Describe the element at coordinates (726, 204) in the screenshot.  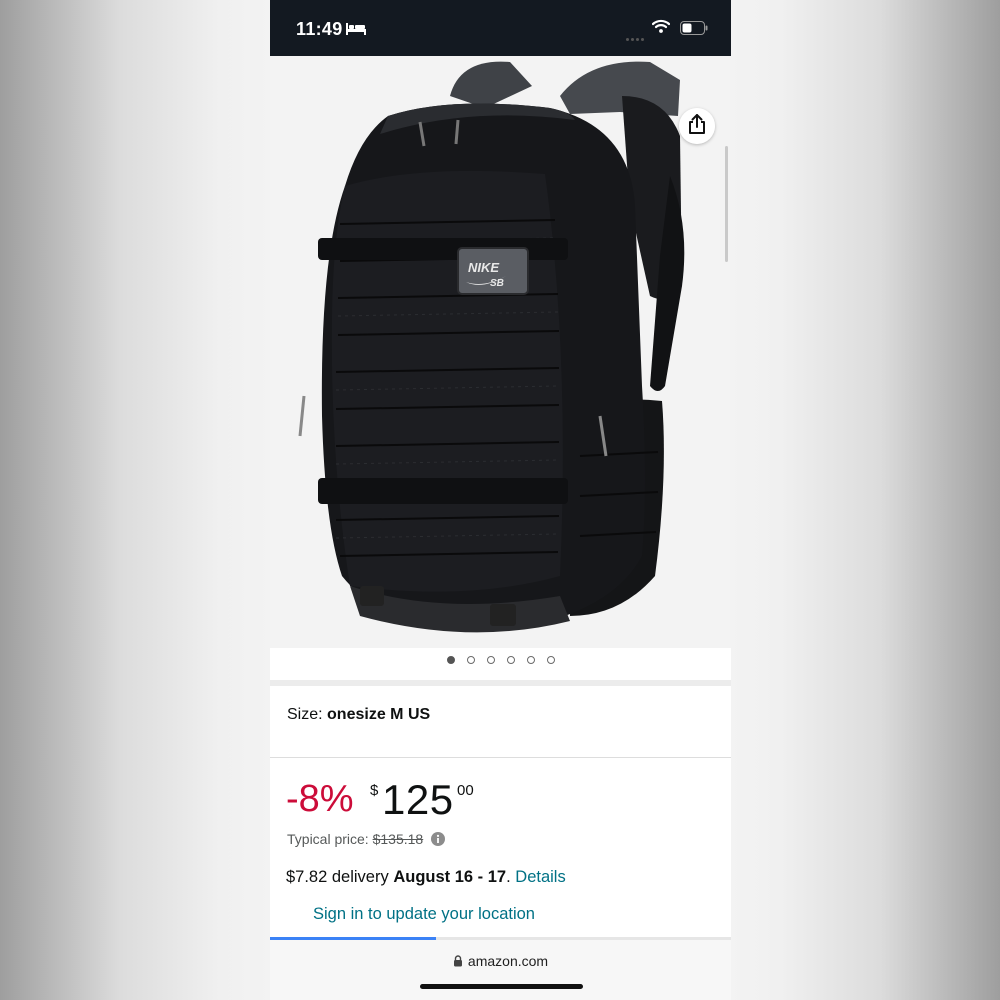
I see `page-scrollbar` at that location.